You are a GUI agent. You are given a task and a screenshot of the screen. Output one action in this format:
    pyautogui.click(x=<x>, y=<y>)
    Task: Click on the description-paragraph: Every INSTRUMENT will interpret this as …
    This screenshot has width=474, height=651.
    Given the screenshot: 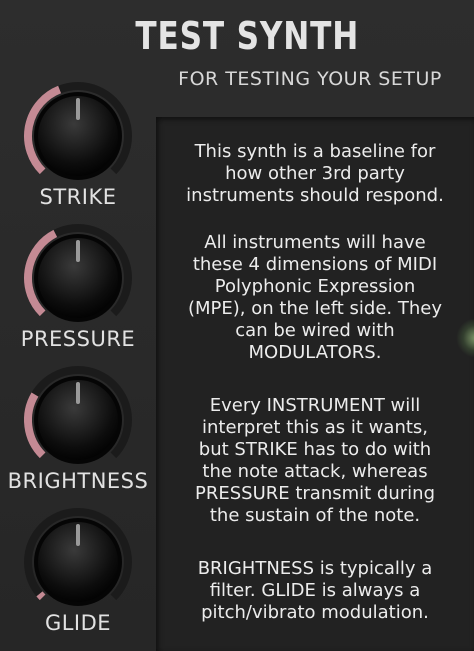 What is the action you would take?
    pyautogui.click(x=315, y=461)
    